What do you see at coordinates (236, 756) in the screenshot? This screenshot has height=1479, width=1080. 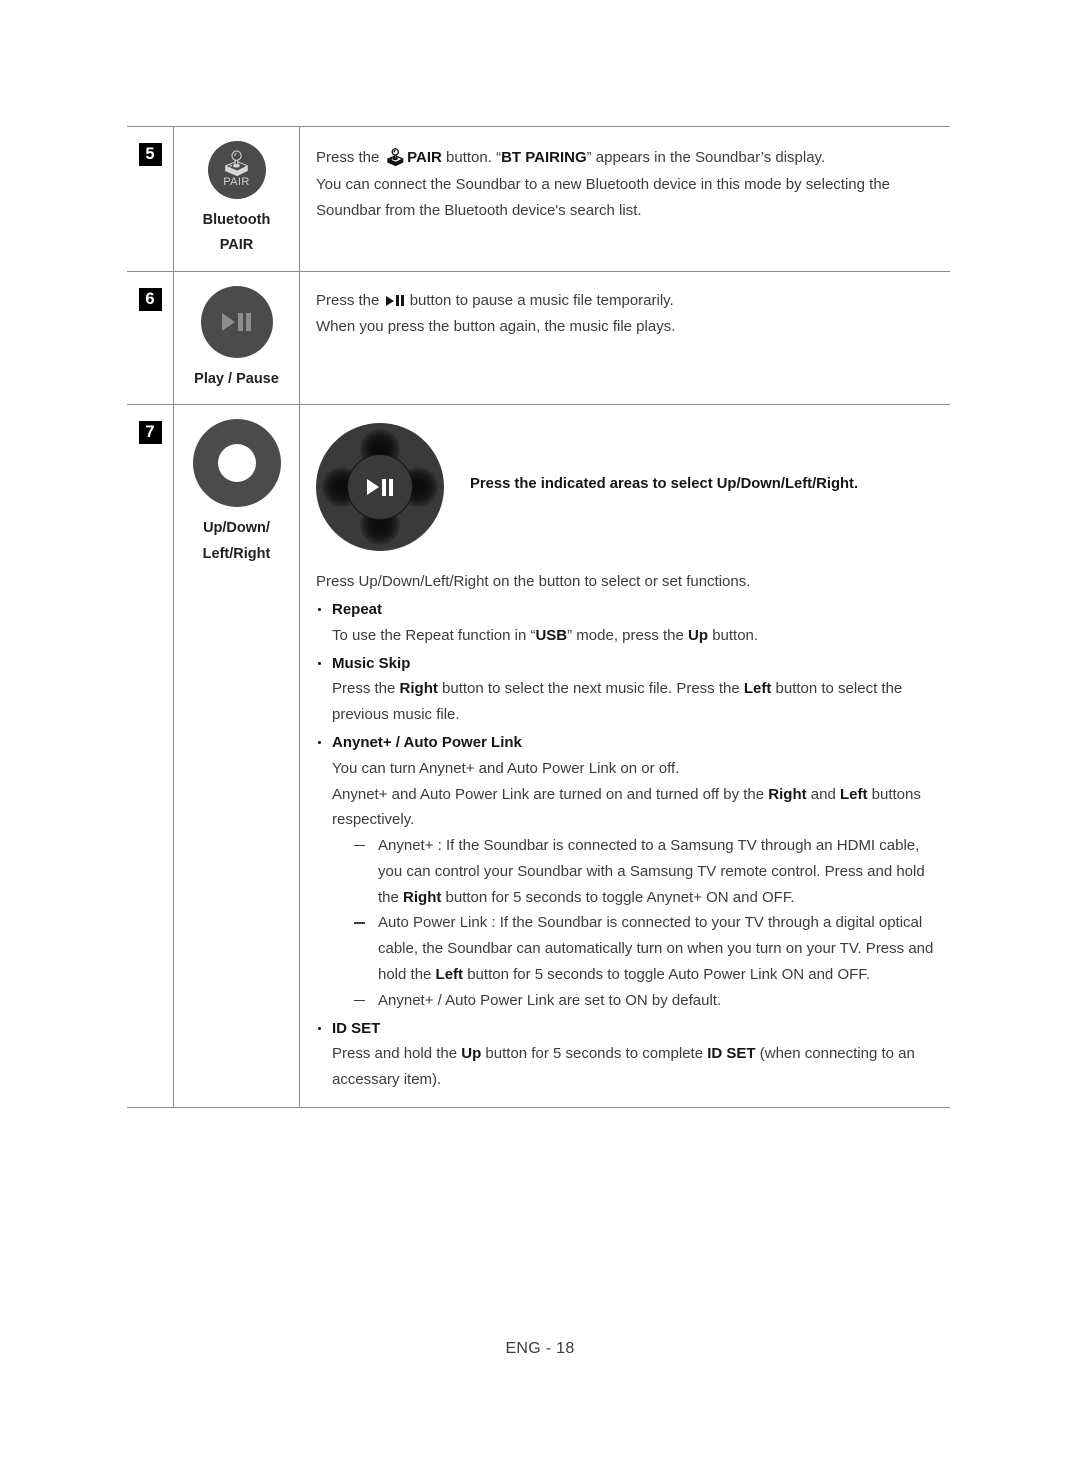 I see `row-icon-cell: Up/Down/ Left/Right` at bounding box center [236, 756].